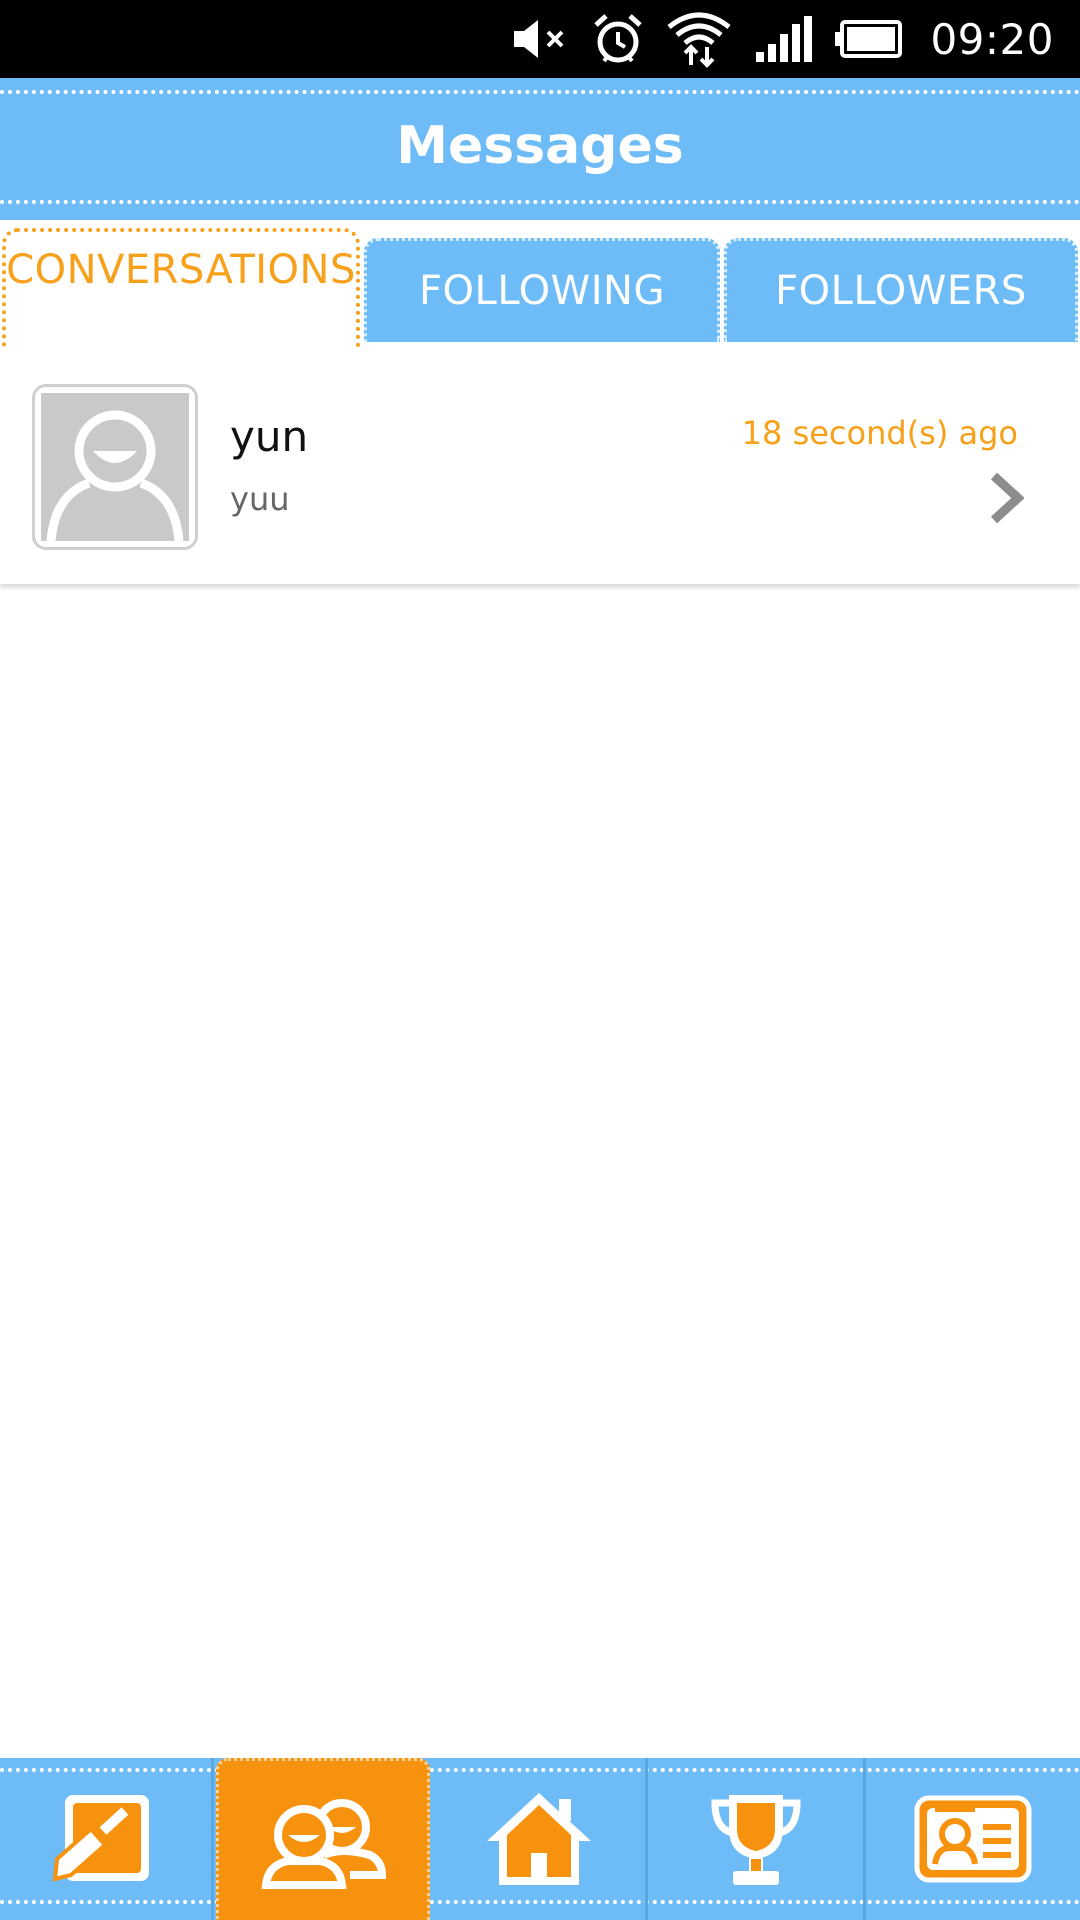  I want to click on message-timestamp: 18 second(s) ago, so click(879, 433).